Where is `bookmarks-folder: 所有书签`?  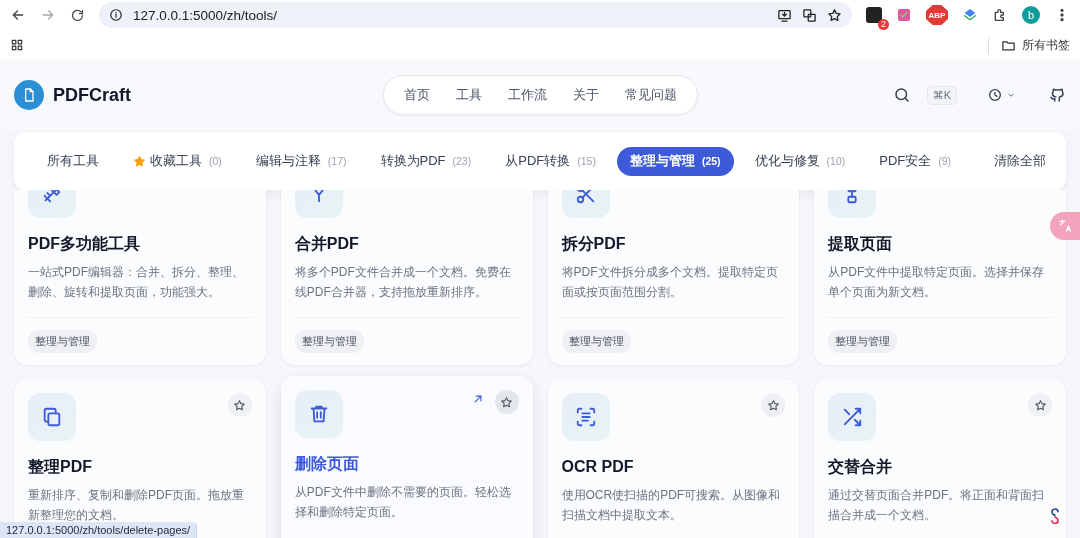 bookmarks-folder: 所有书签 is located at coordinates (1029, 45).